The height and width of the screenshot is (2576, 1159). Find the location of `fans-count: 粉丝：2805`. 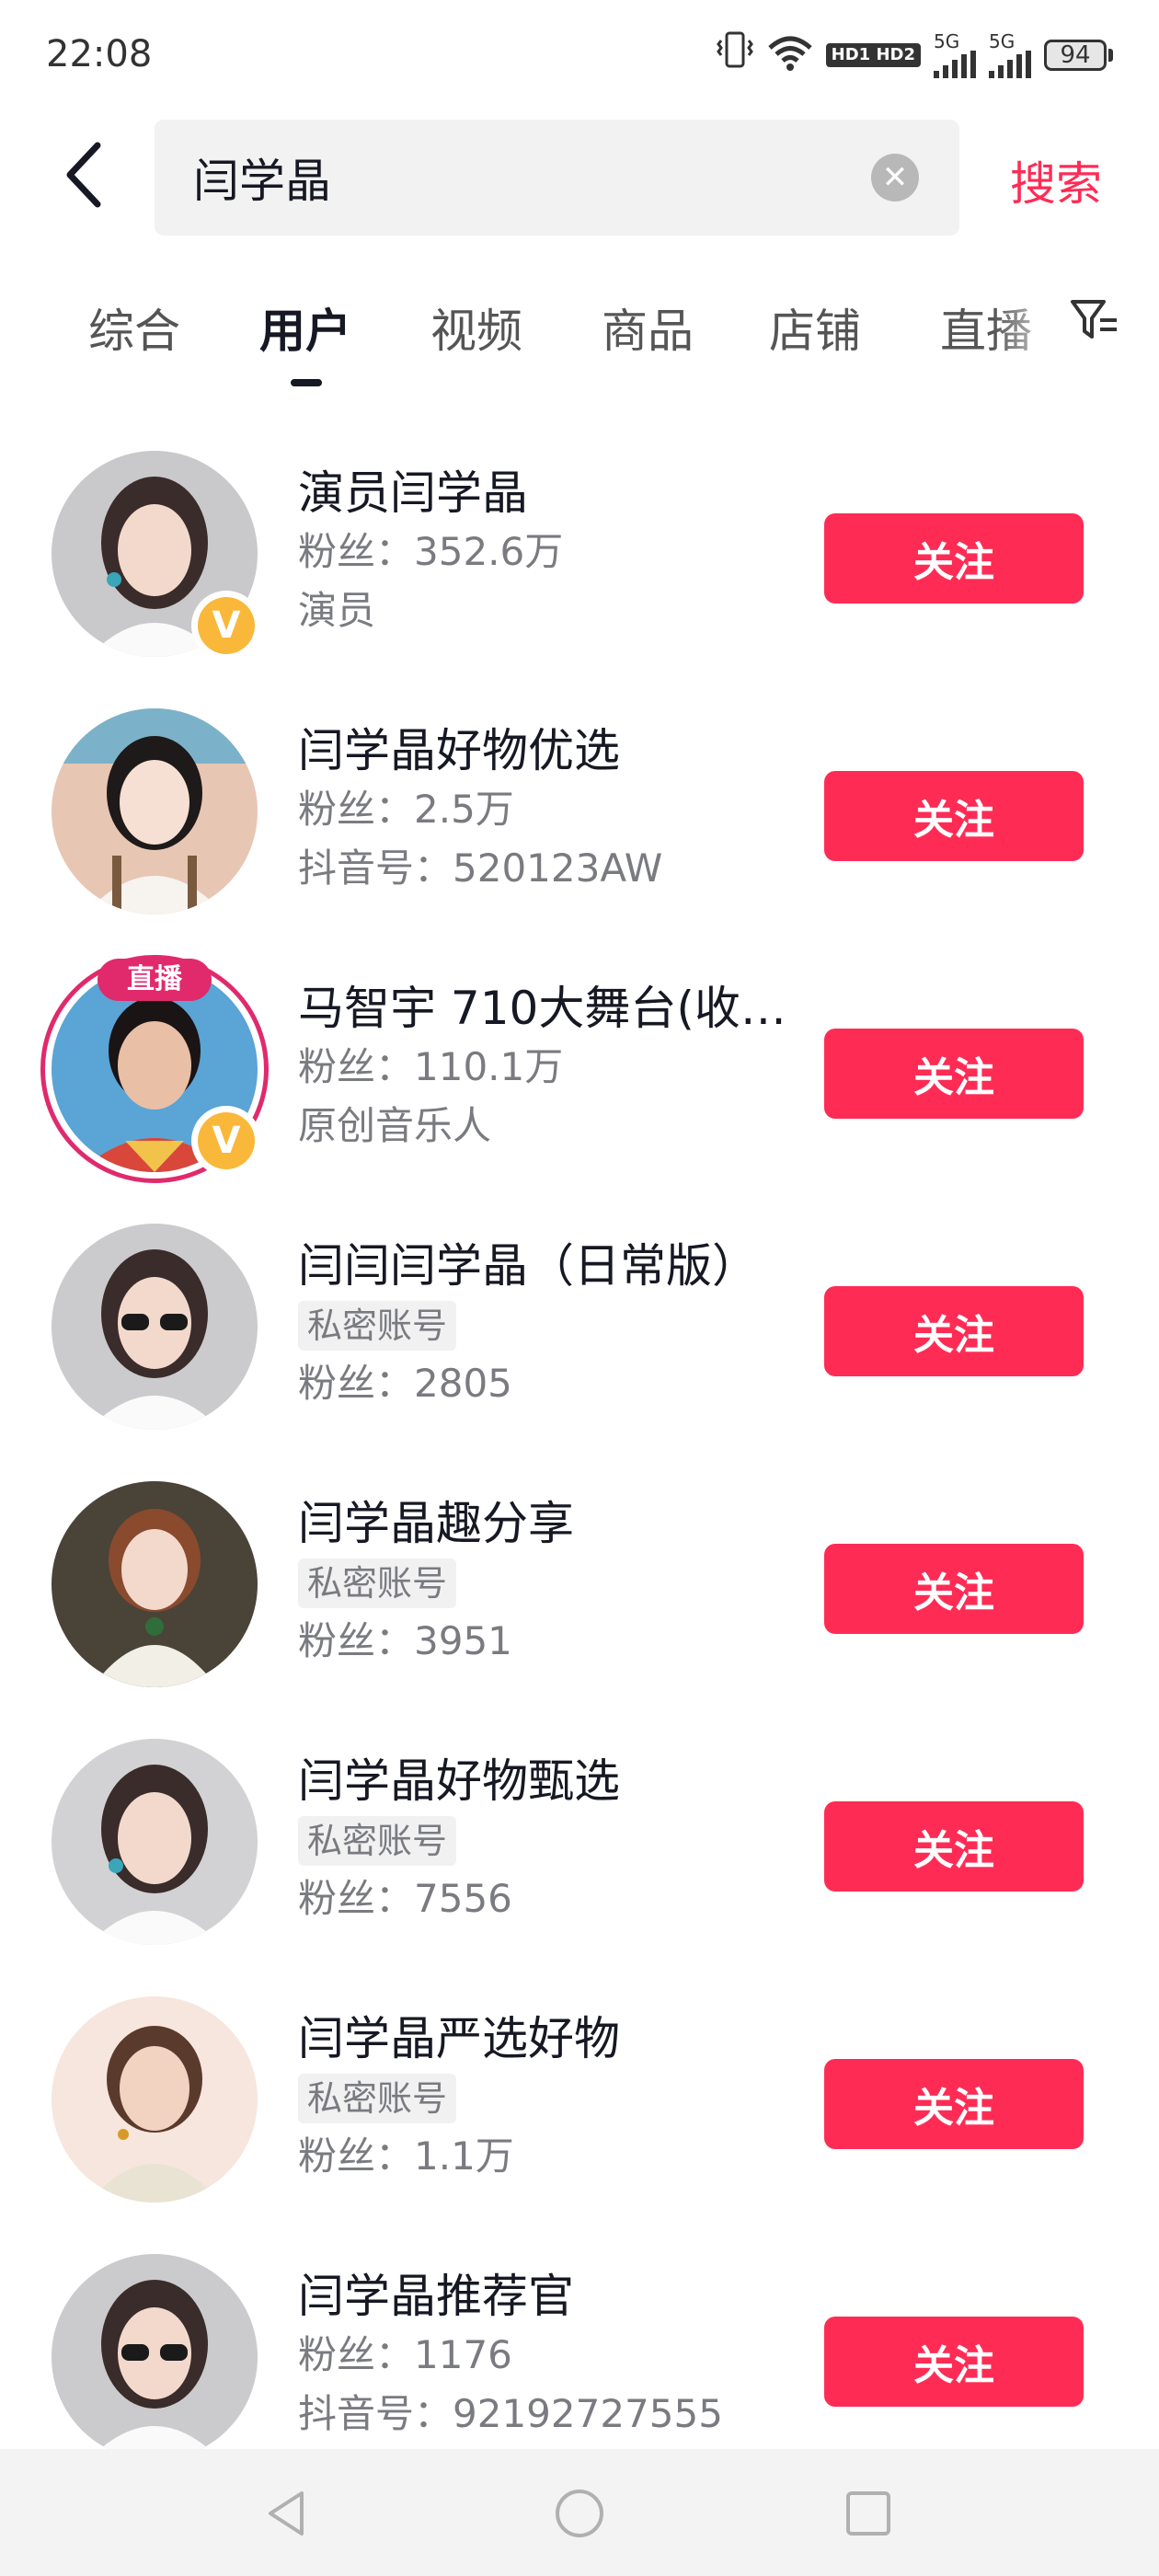

fans-count: 粉丝：2805 is located at coordinates (405, 1383).